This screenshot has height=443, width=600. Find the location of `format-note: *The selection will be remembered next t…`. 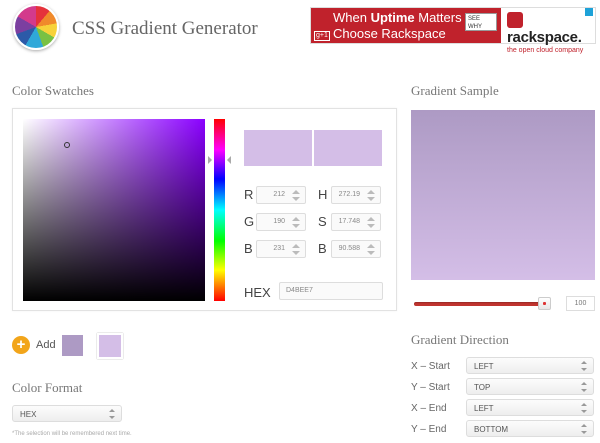

format-note: *The selection will be remembered next t… is located at coordinates (72, 434).